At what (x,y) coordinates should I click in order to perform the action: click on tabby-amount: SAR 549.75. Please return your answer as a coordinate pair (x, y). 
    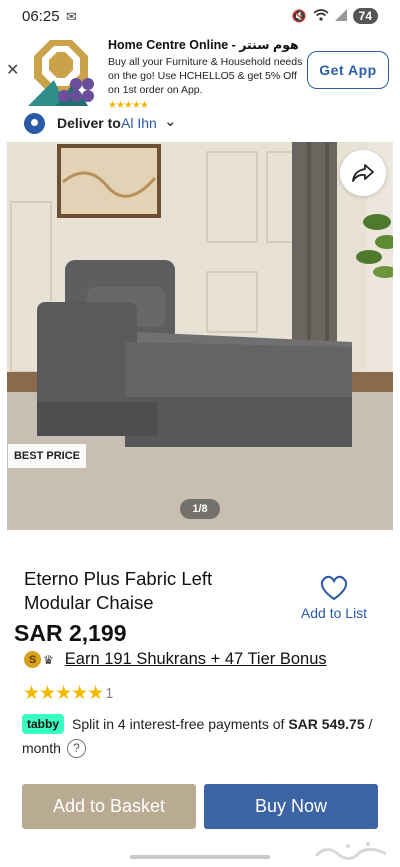
    Looking at the image, I should click on (326, 724).